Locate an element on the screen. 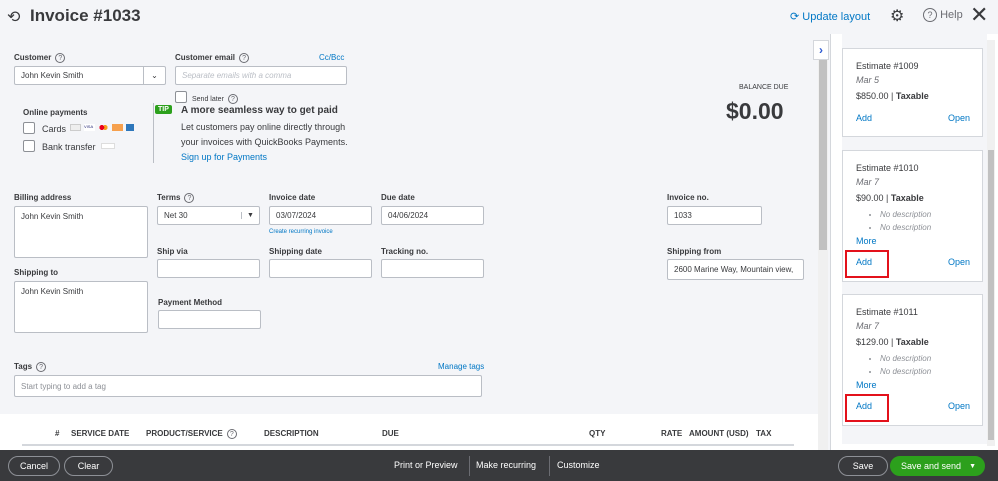 The image size is (998, 481). ship-via-input is located at coordinates (208, 268).